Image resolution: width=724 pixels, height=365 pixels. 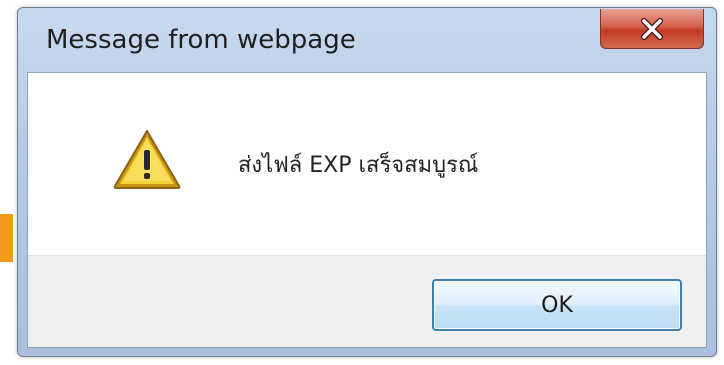 What do you see at coordinates (147, 159) in the screenshot?
I see `warning-icon` at bounding box center [147, 159].